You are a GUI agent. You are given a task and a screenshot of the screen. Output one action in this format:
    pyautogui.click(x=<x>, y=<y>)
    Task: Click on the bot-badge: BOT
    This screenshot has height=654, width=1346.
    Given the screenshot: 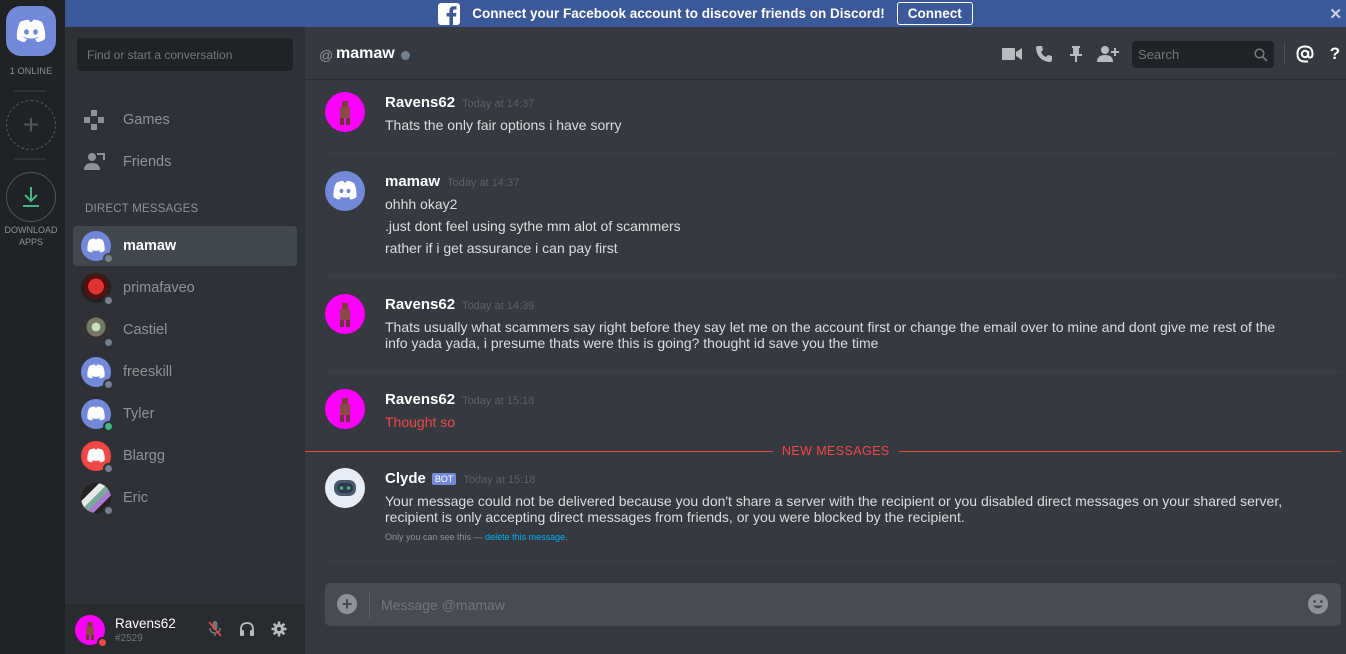 What is the action you would take?
    pyautogui.click(x=444, y=478)
    